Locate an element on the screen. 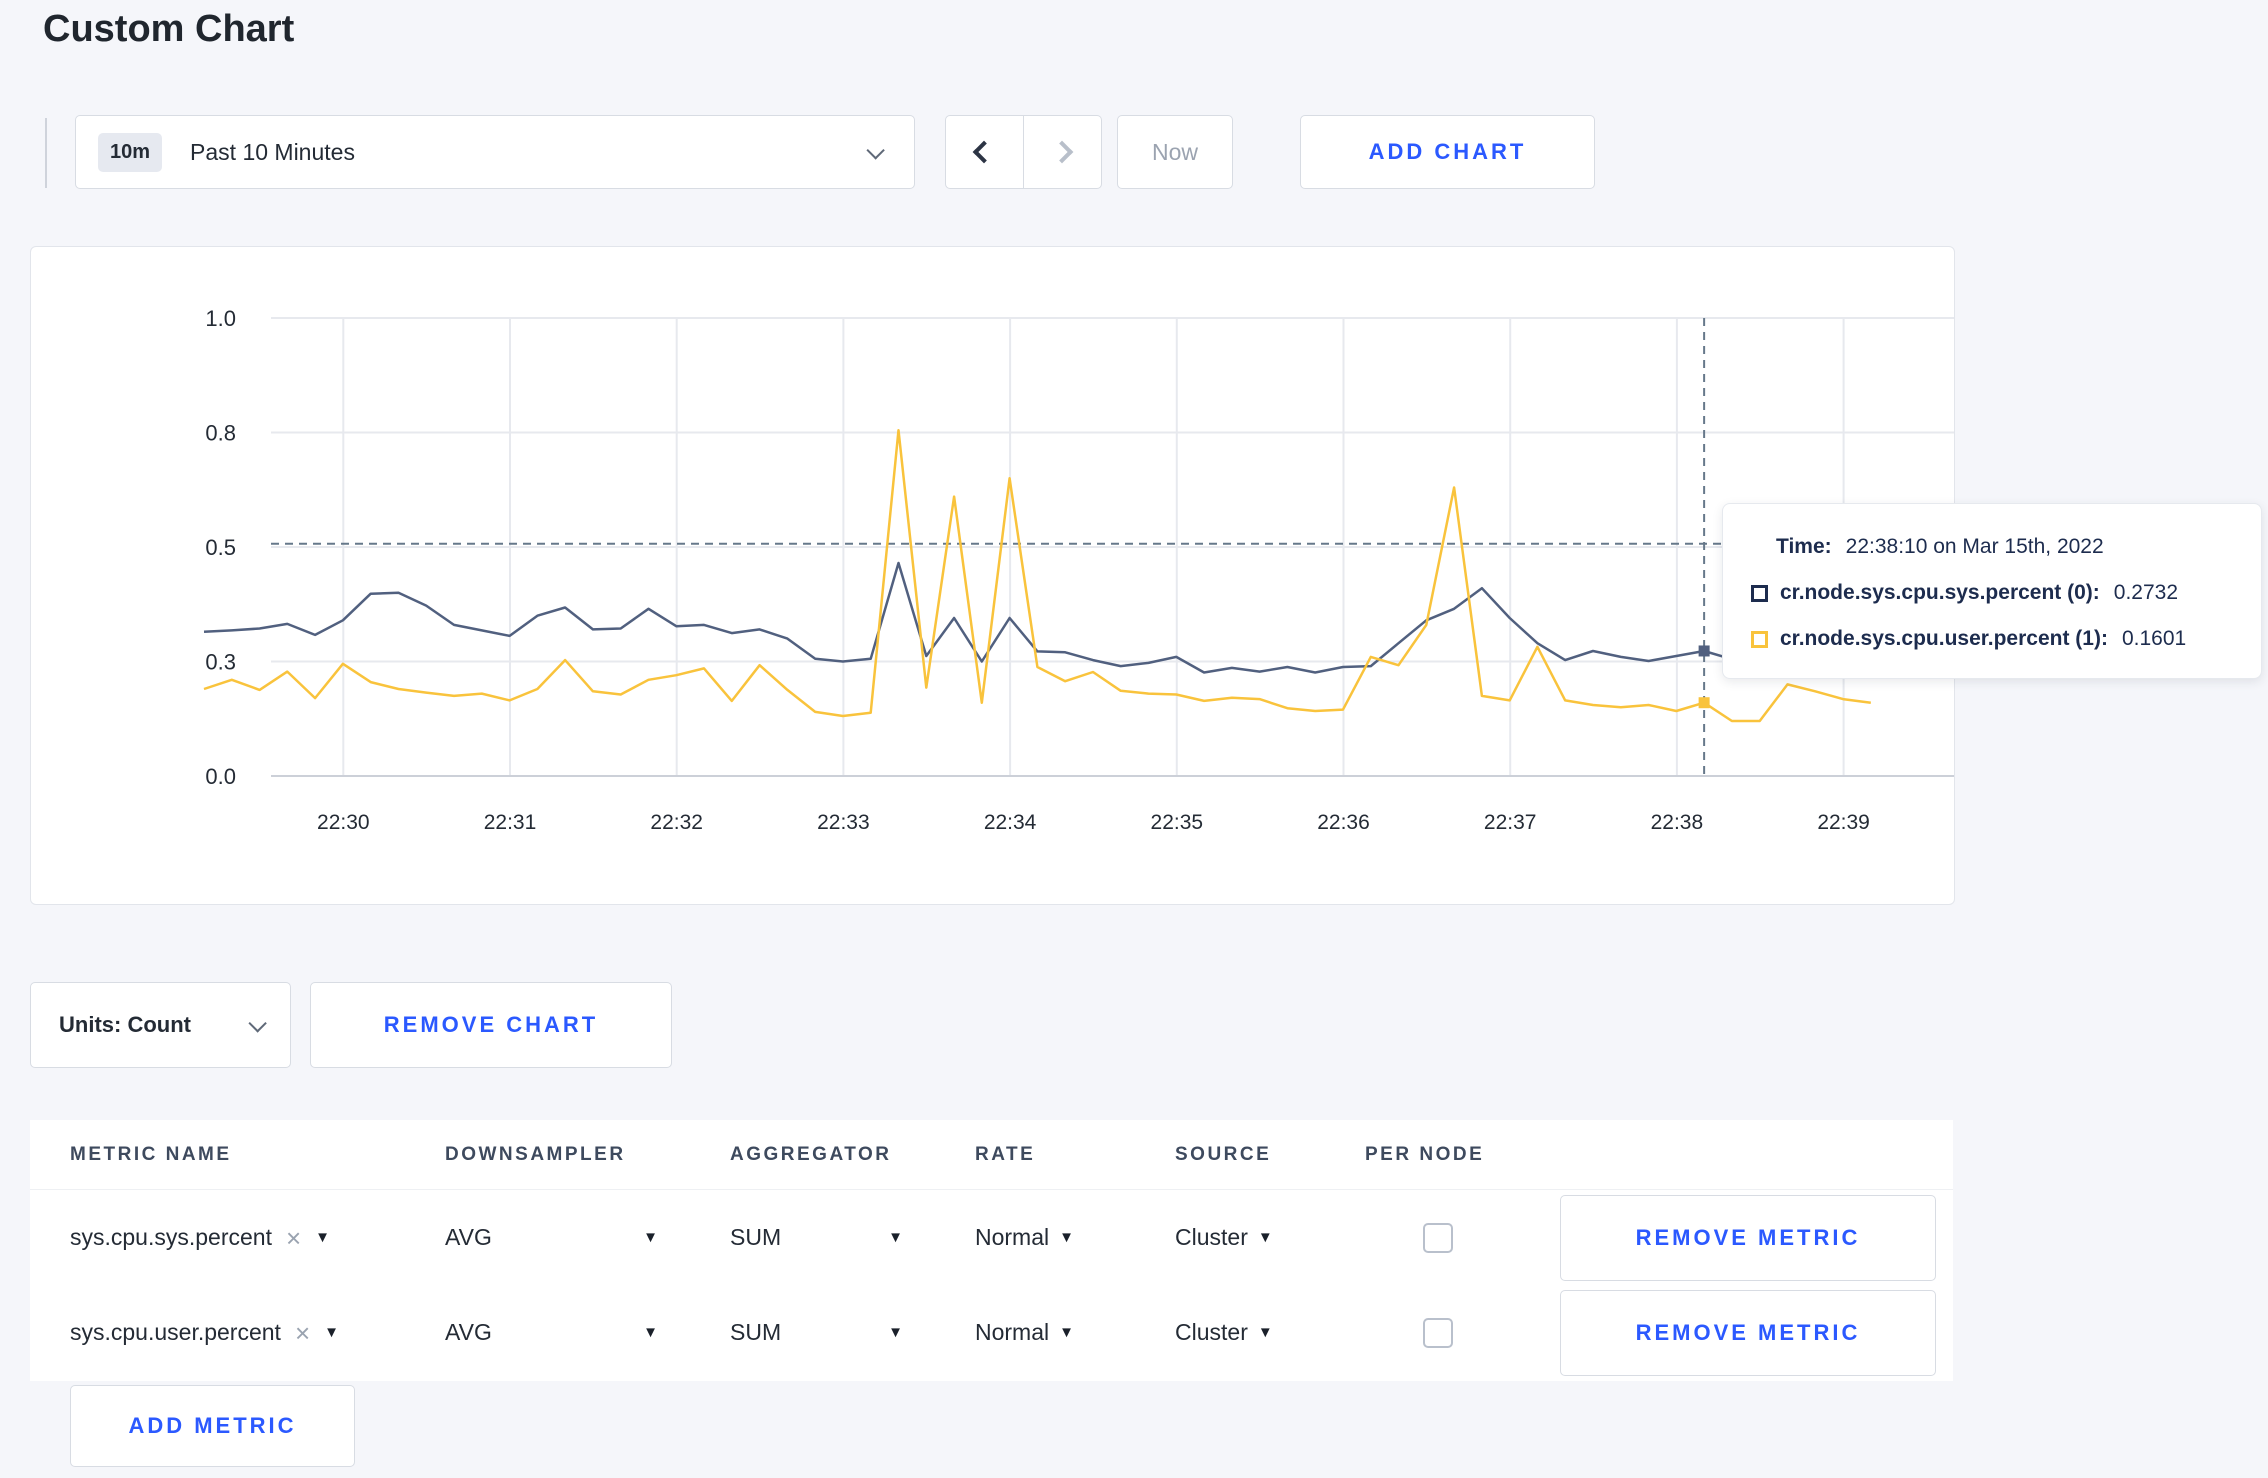 The height and width of the screenshot is (1478, 2268). add-metric-button: ADD METRIC is located at coordinates (212, 1426).